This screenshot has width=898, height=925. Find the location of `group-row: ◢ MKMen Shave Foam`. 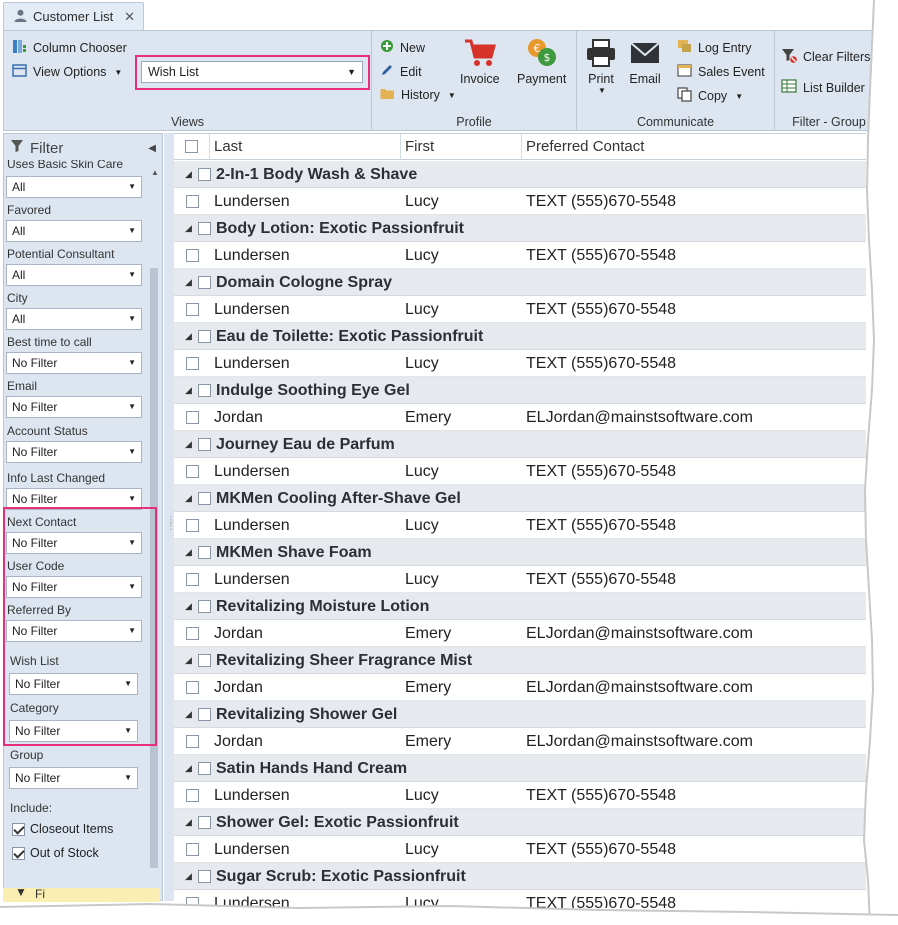

group-row: ◢ MKMen Shave Foam is located at coordinates (520, 552).